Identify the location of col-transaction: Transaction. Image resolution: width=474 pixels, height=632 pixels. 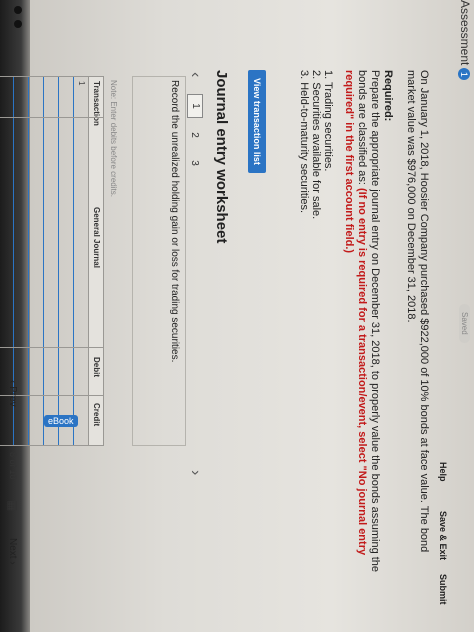
(96, 103).